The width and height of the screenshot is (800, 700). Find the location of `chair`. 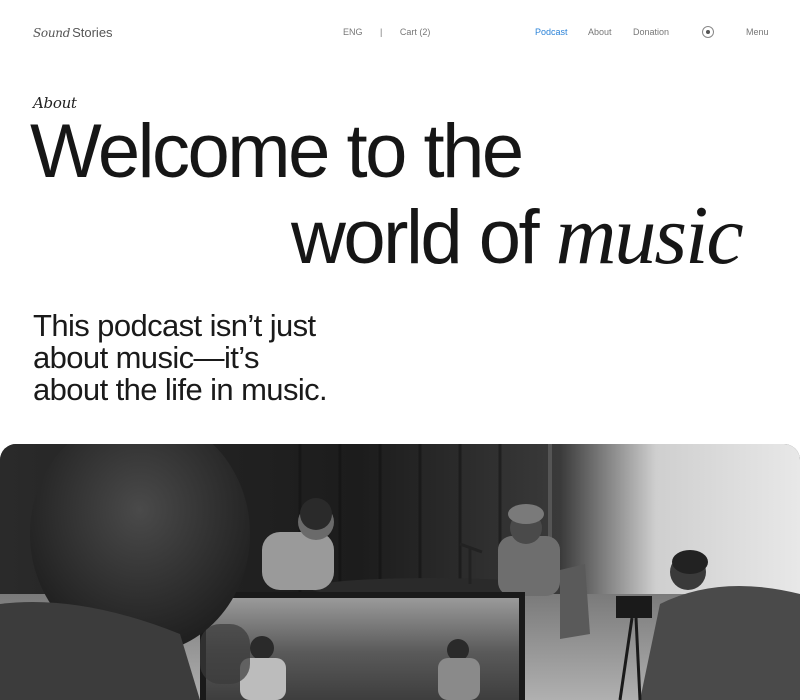

chair is located at coordinates (575, 601).